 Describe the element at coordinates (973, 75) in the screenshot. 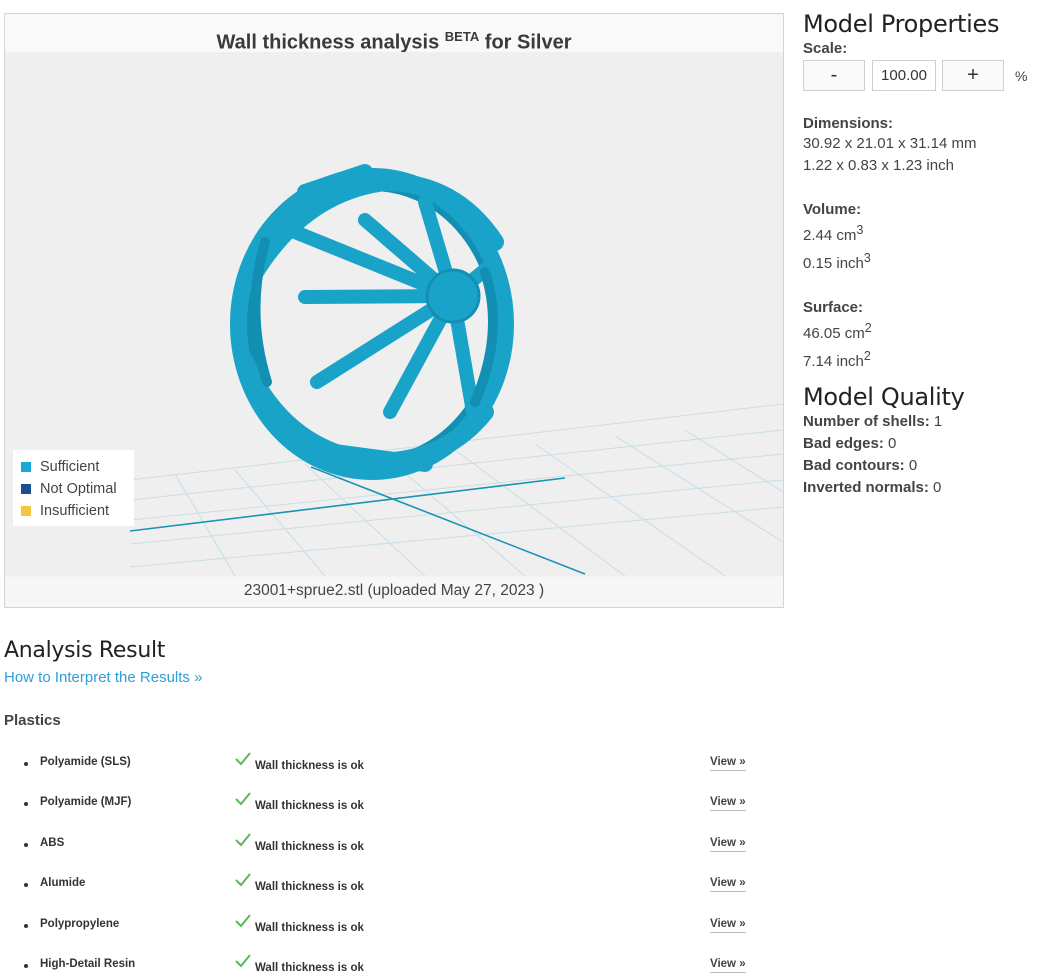

I see `scale-plus-button: +` at that location.